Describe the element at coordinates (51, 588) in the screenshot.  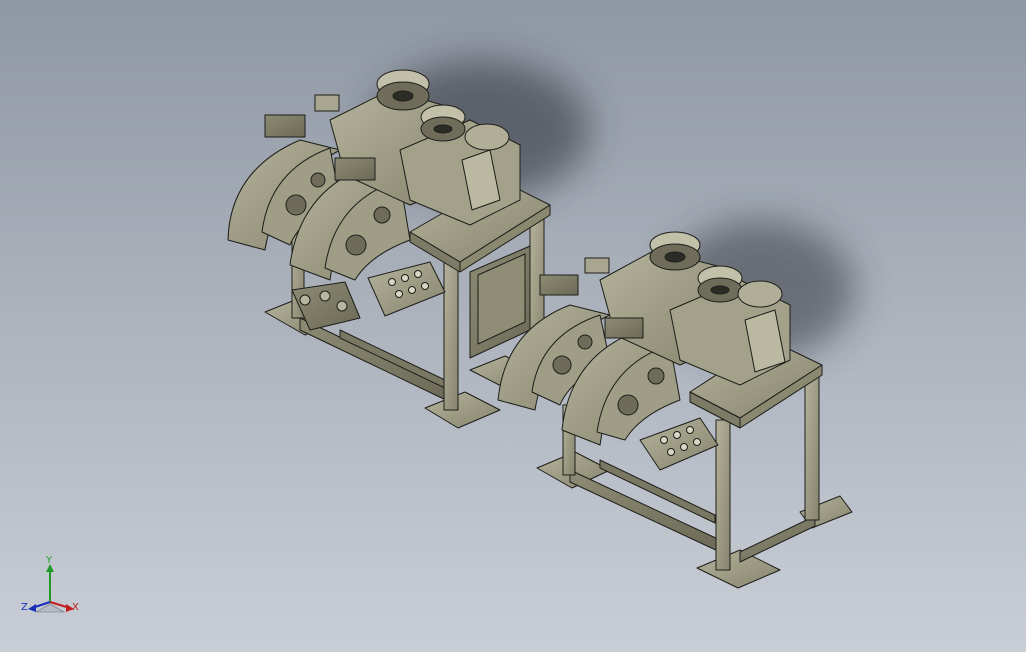
I see `triad-axes-icon` at that location.